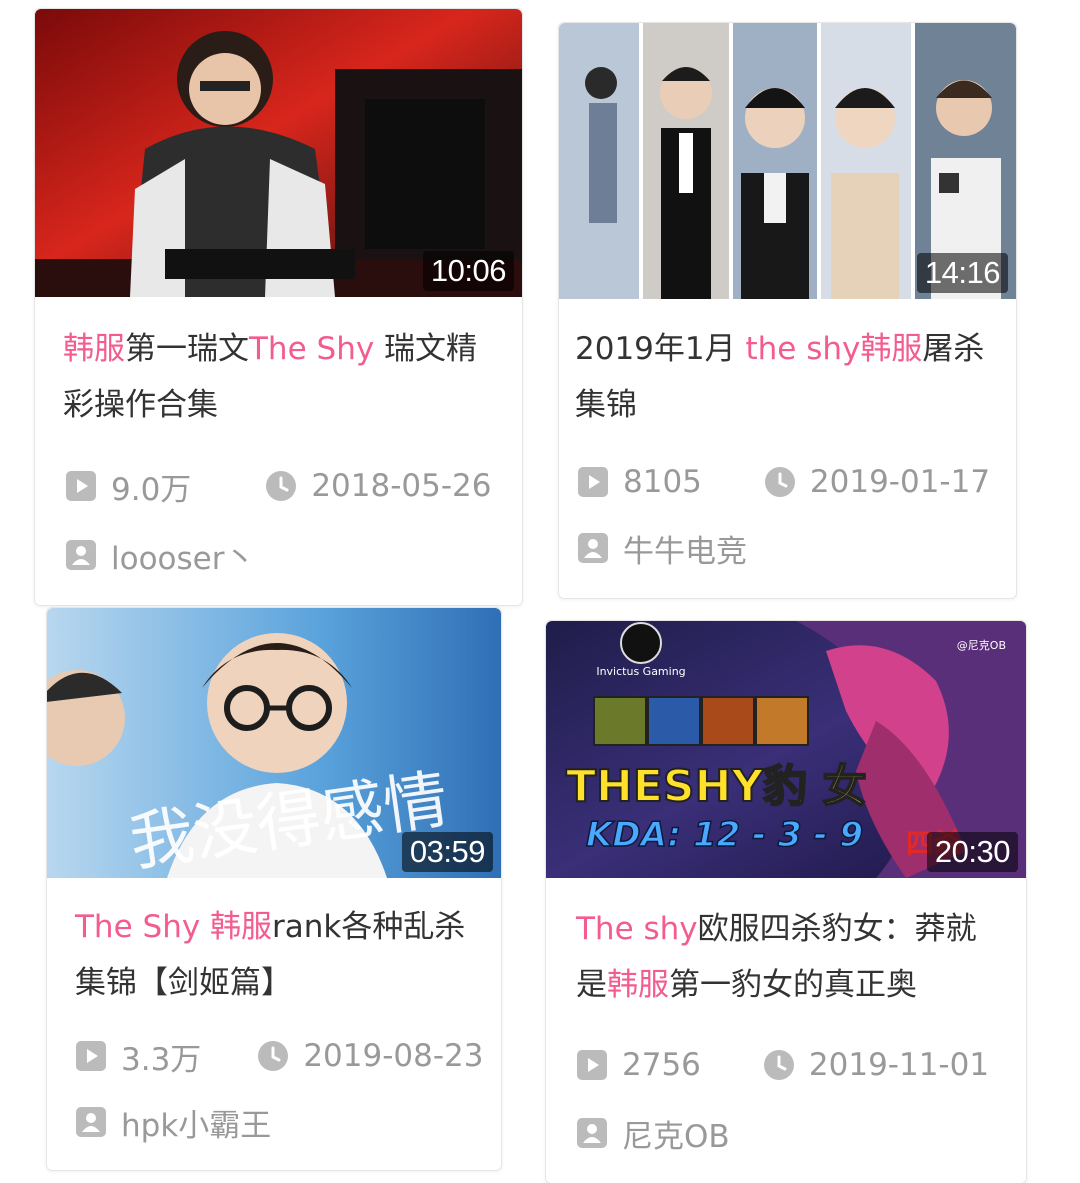  What do you see at coordinates (716, 786) in the screenshot?
I see `thumbnail-caption: THESHY豹 女` at bounding box center [716, 786].